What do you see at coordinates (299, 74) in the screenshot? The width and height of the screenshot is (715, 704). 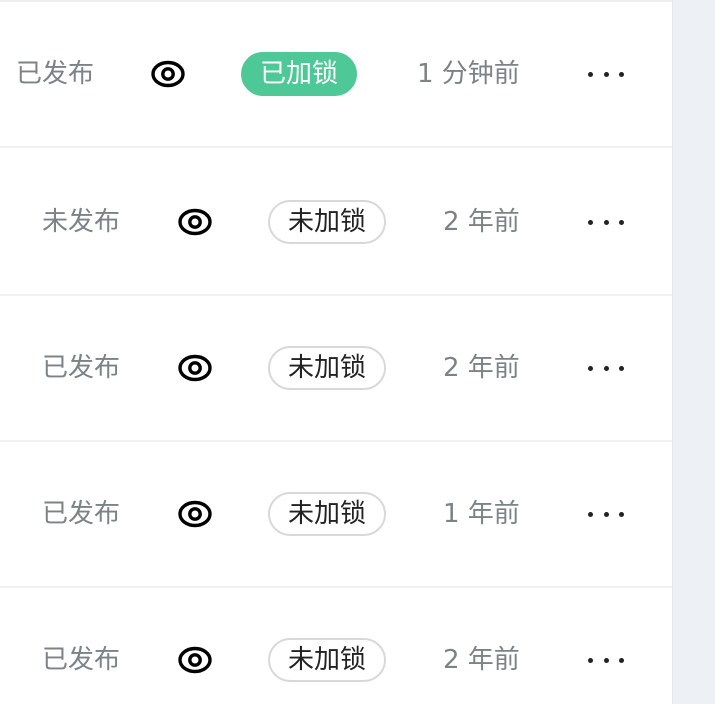 I see `lock-status-badge: 已加锁` at bounding box center [299, 74].